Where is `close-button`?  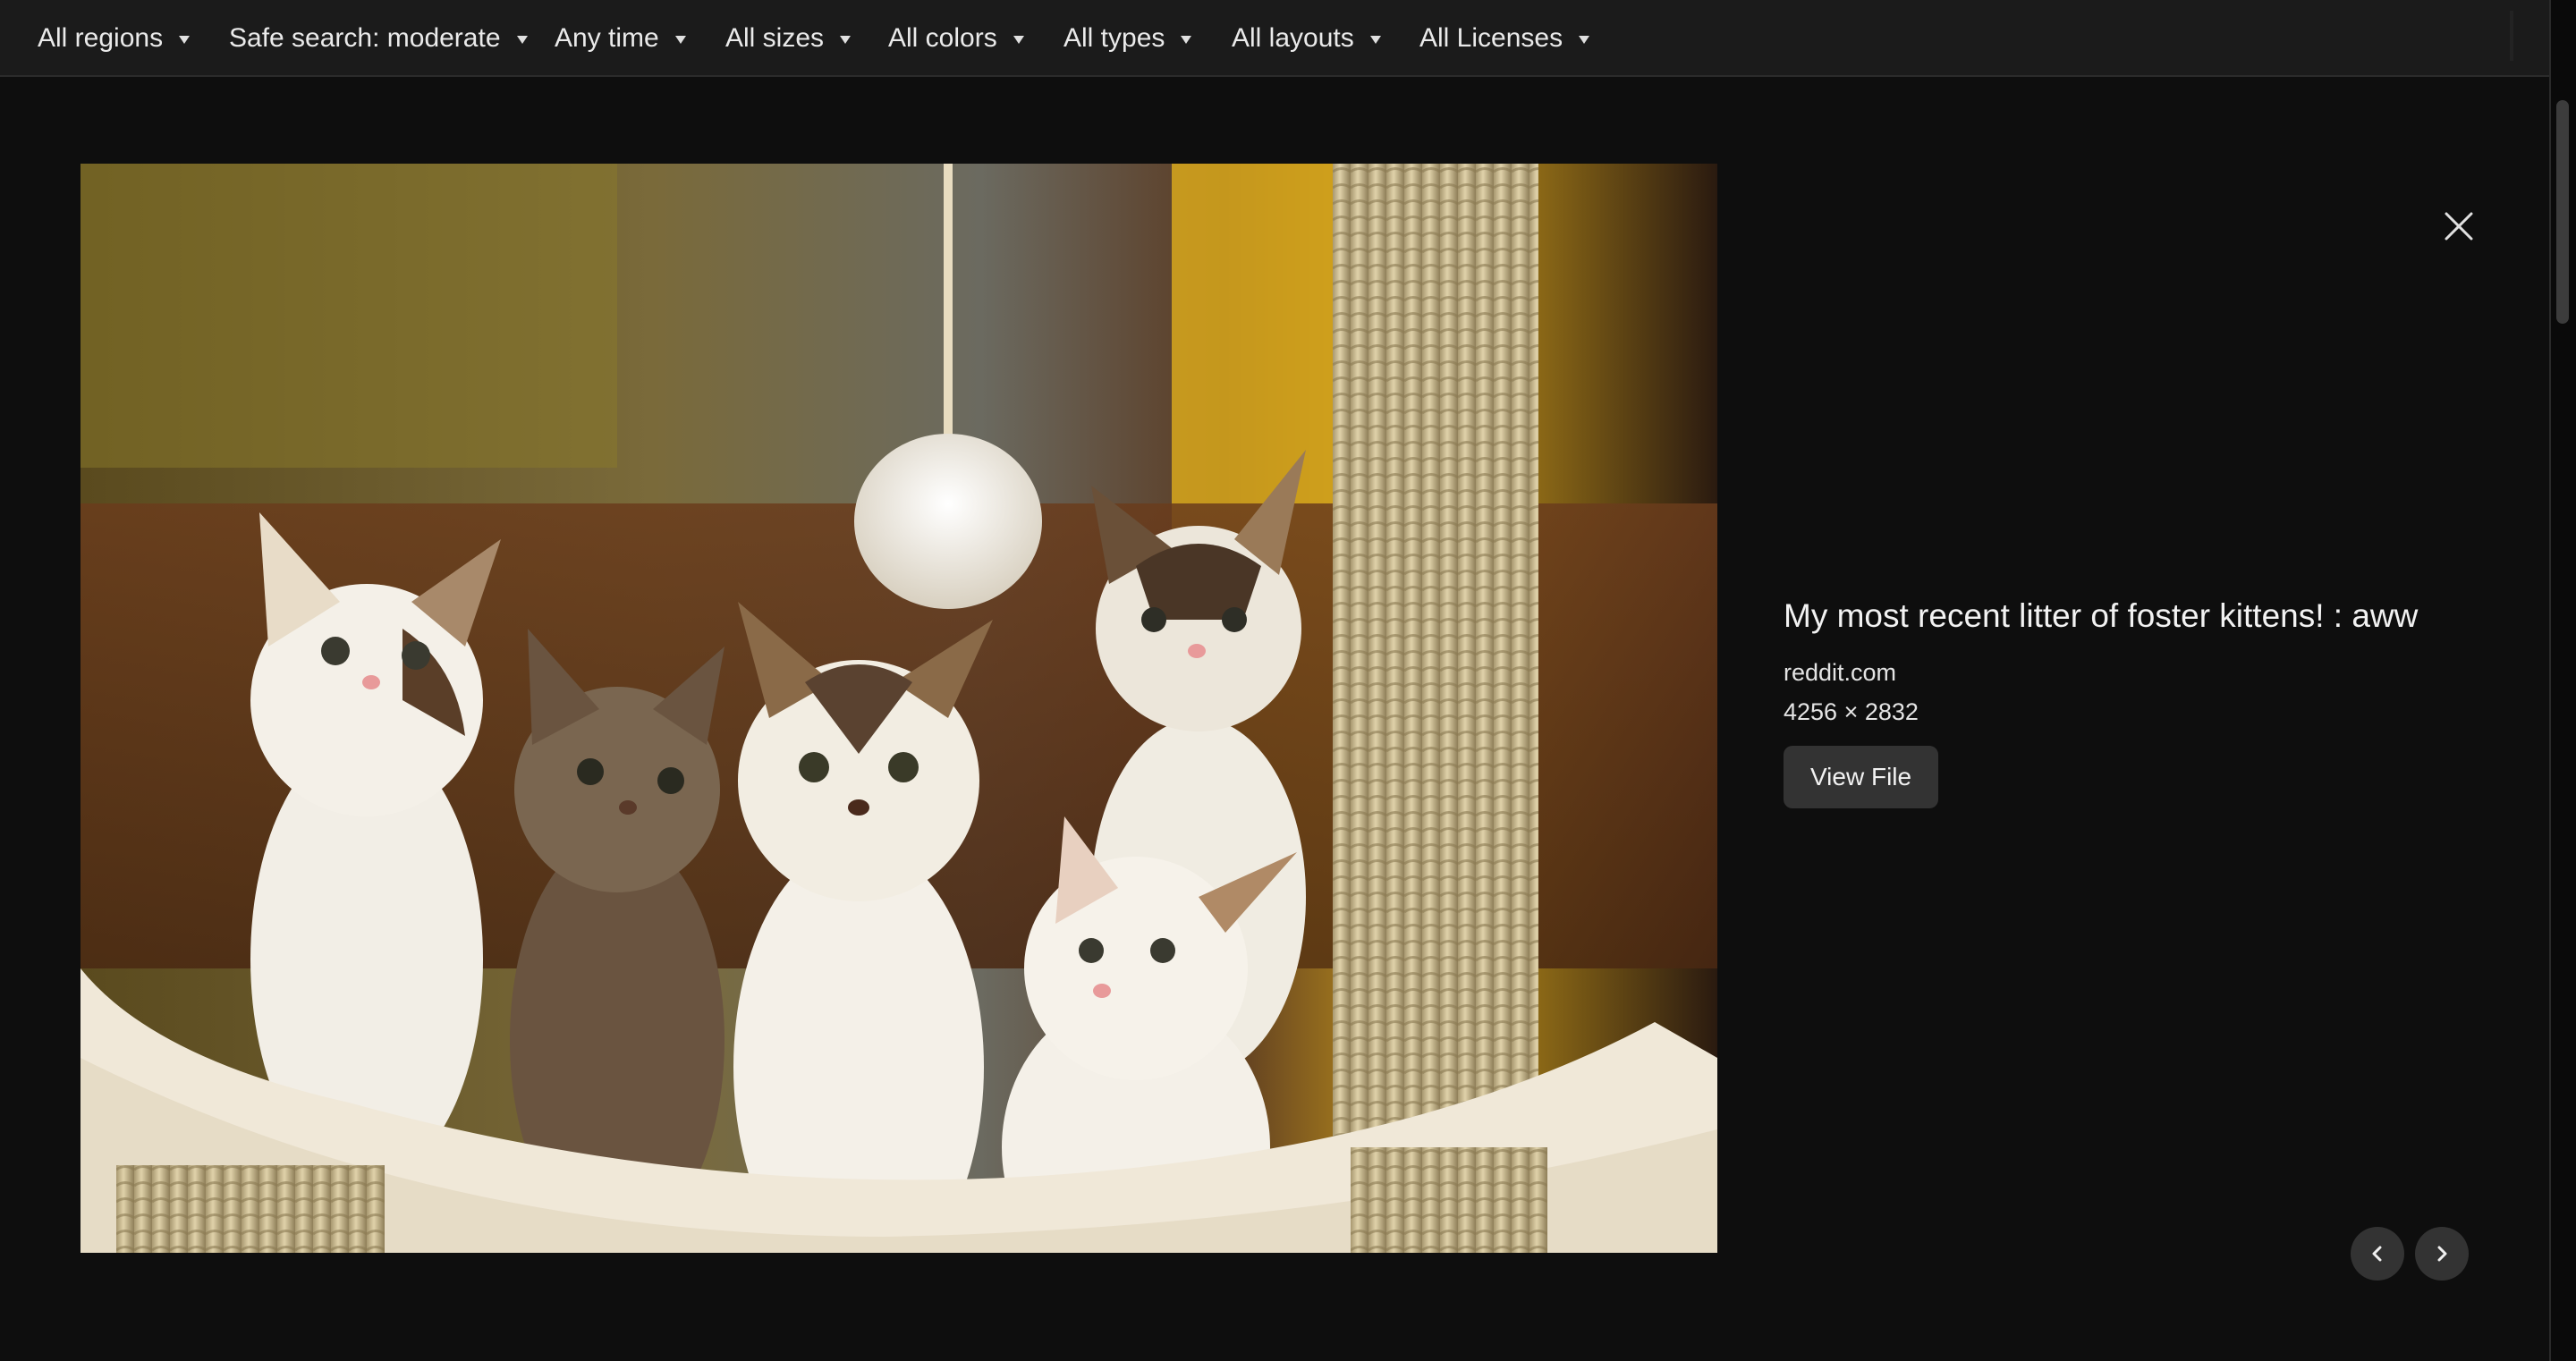 close-button is located at coordinates (2459, 226).